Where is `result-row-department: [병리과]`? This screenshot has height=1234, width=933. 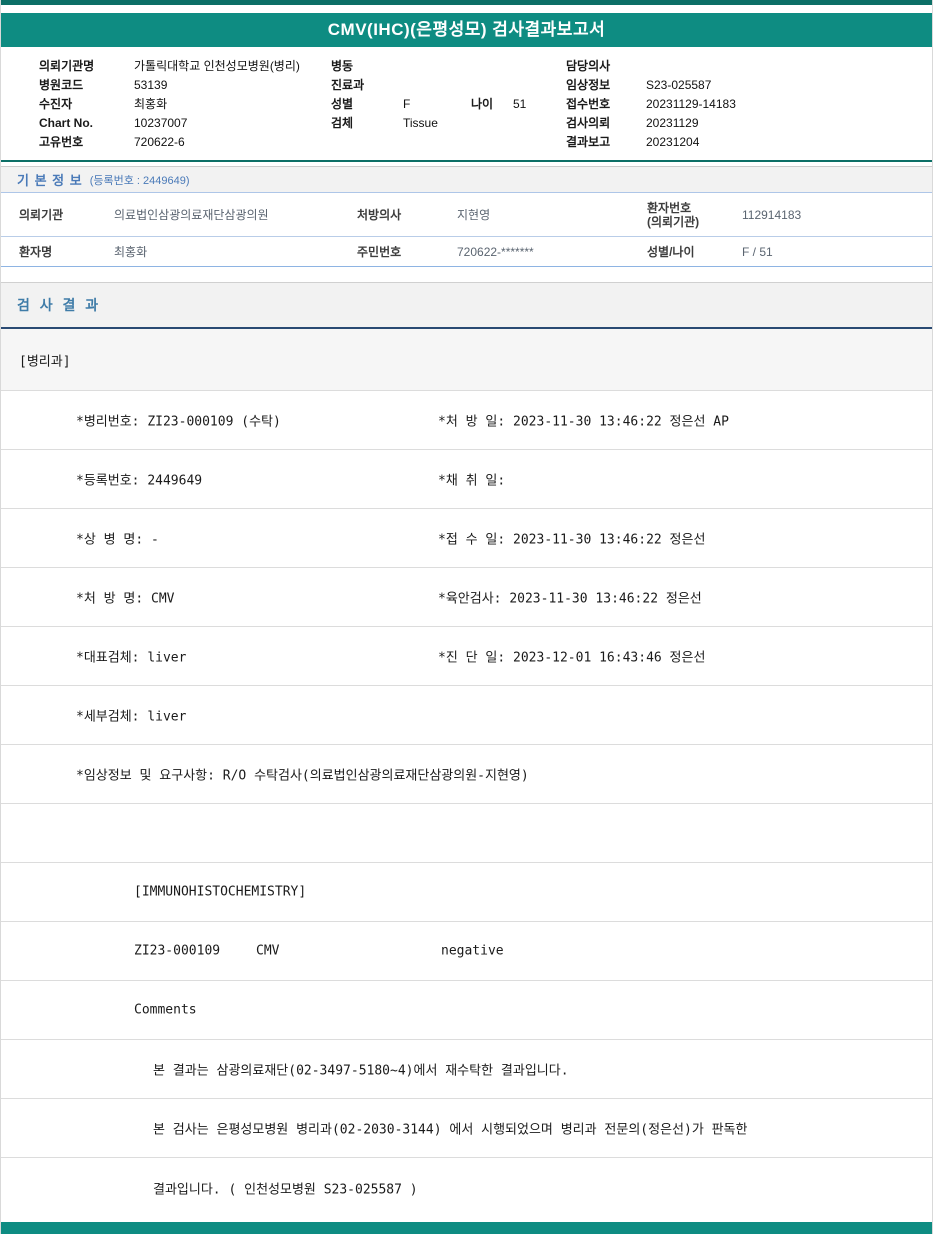
result-row-department: [병리과] is located at coordinates (466, 360).